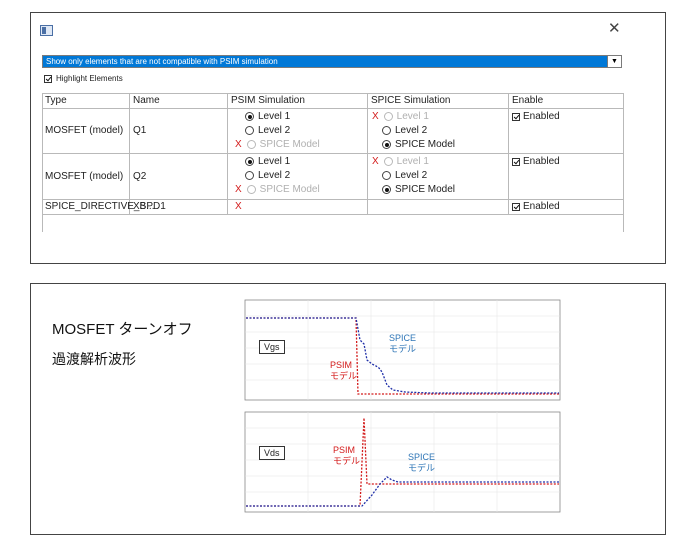 The image size is (700, 555). I want to click on vgs-spice-label: SPICE モデル, so click(403, 343).